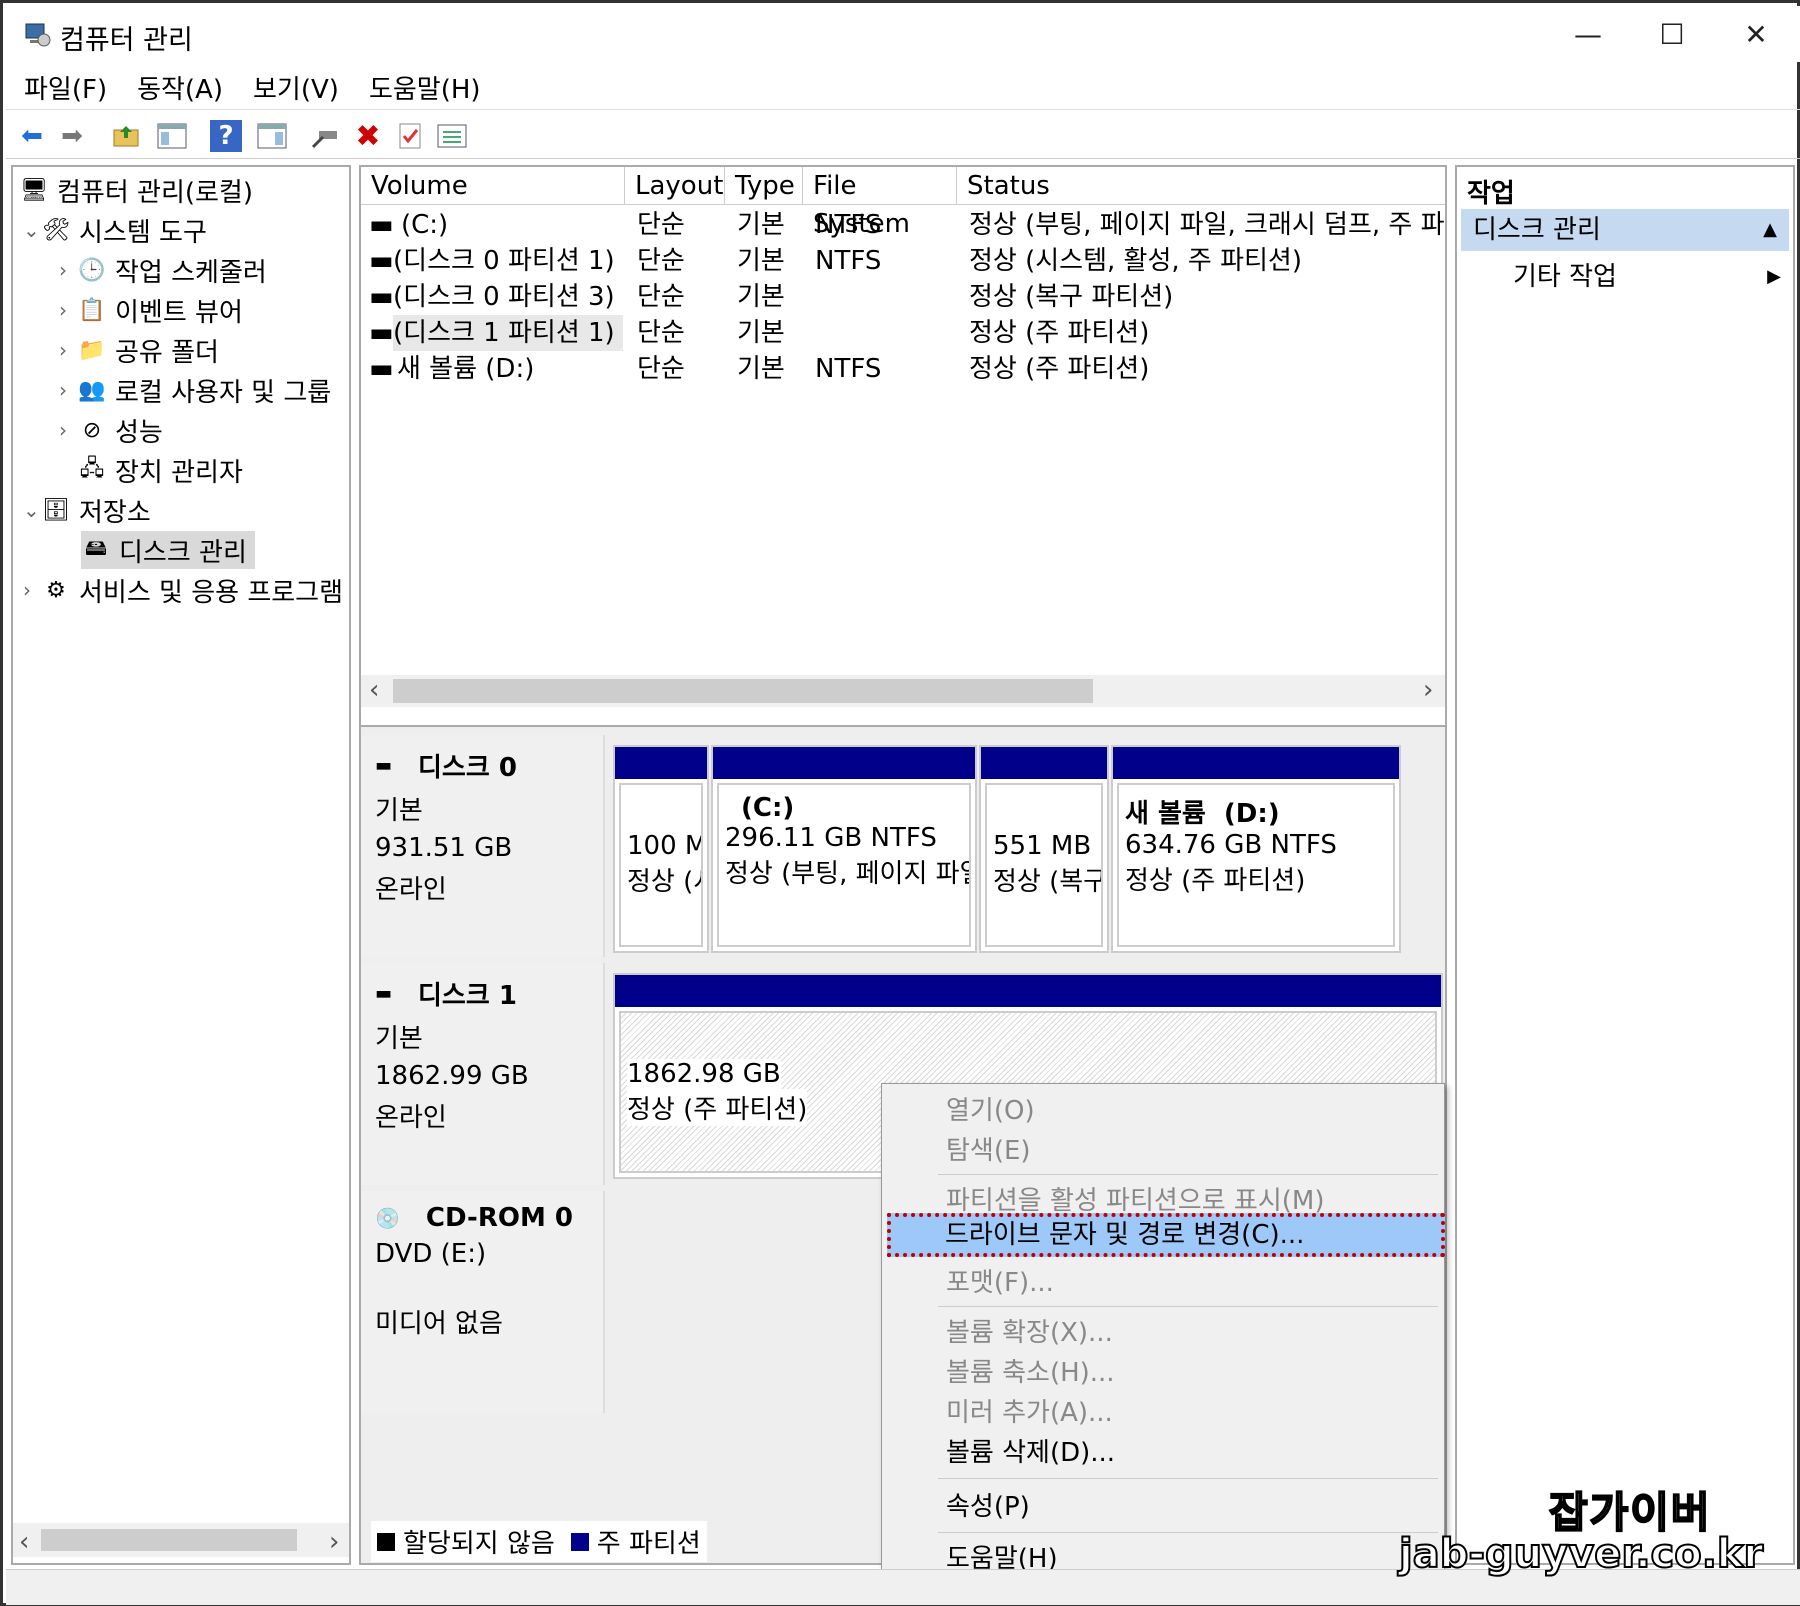  I want to click on disk-0-partition-d: 새 볼륨 (D:) 634.76 GB NTFS 정상 (주 파티션), so click(1256, 849).